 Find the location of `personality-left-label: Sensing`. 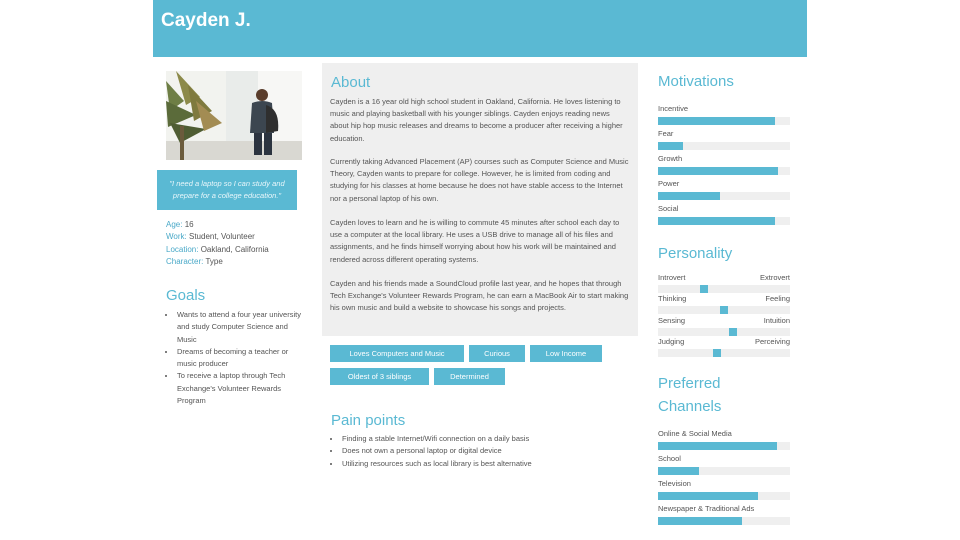

personality-left-label: Sensing is located at coordinates (672, 320).